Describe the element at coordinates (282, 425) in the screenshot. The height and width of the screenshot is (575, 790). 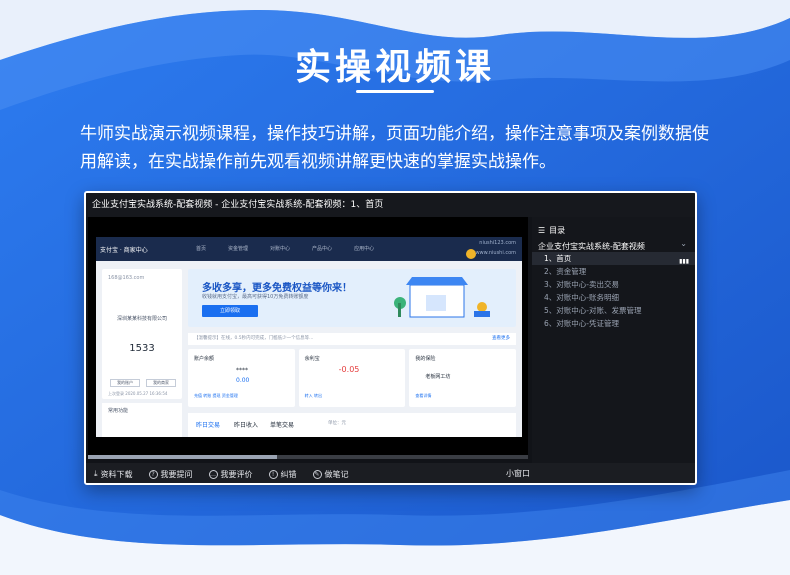
I see `tab-single-trades: 单笔交易` at that location.